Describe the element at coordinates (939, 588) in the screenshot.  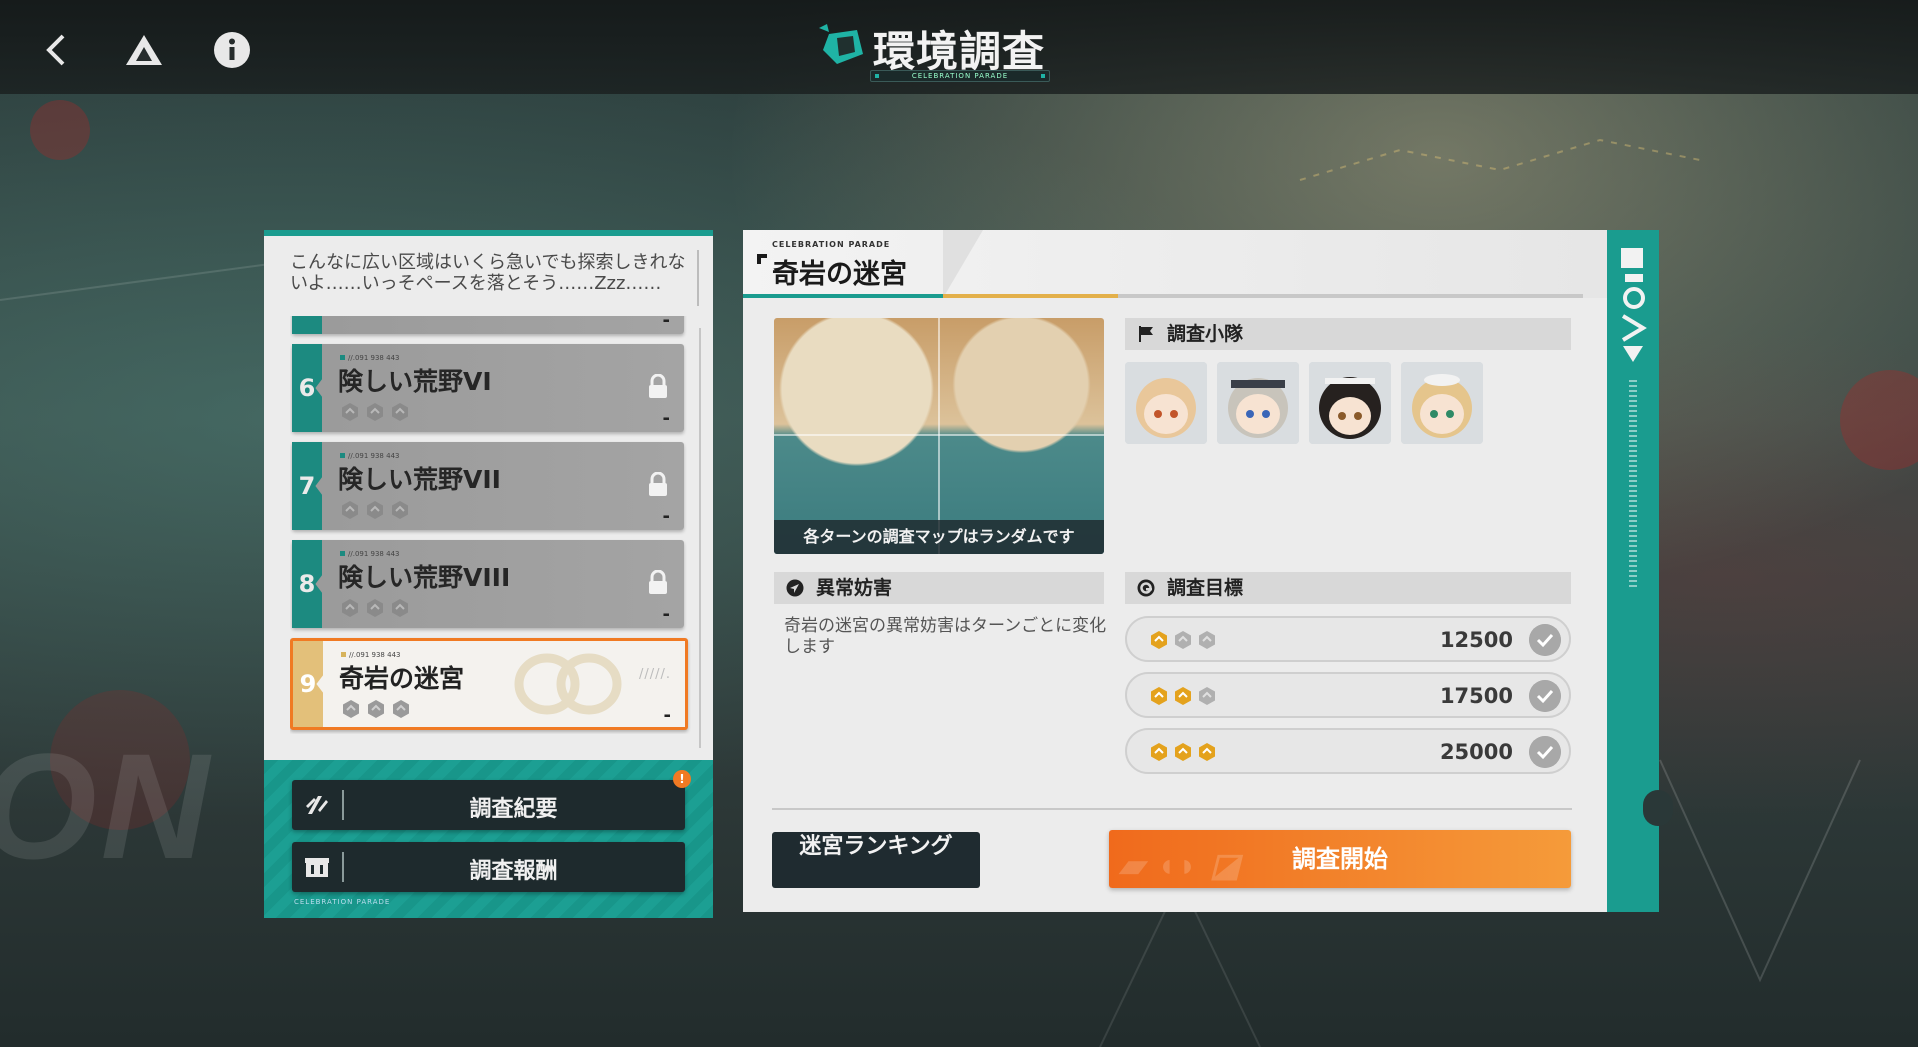
I see `anomaly-section-header: 異常妨害` at that location.